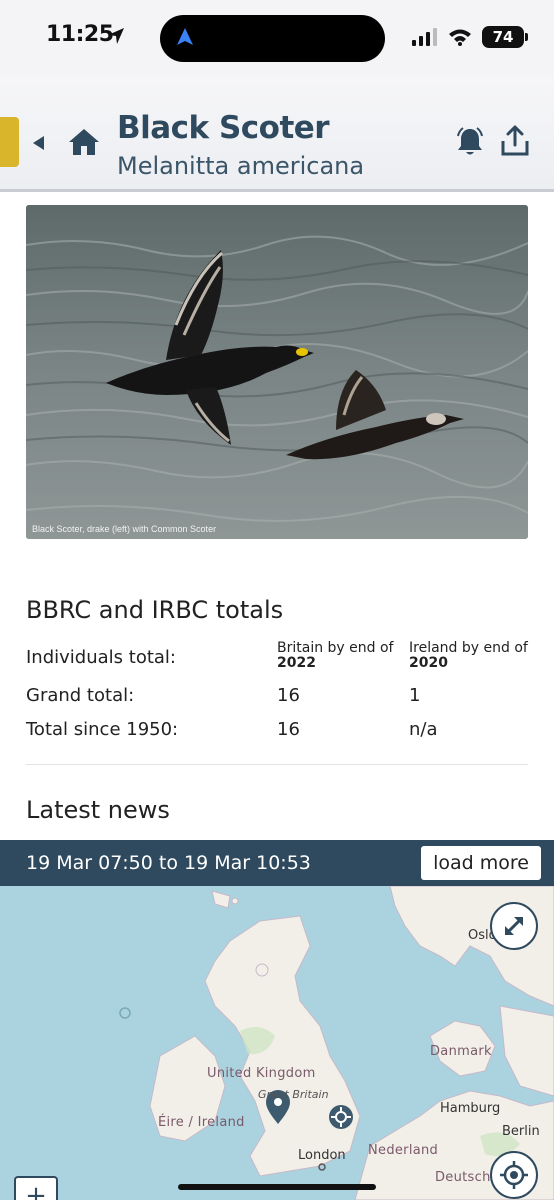 The height and width of the screenshot is (1200, 554). Describe the element at coordinates (223, 128) in the screenshot. I see `page-title: Black Scoter` at that location.